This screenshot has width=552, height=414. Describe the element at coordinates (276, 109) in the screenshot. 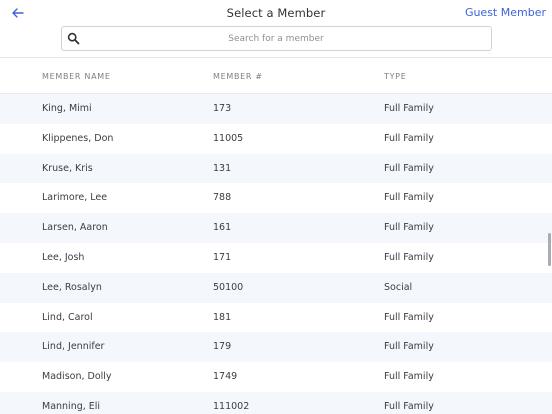

I see `table-row: King, Mimi 173 Full Family` at that location.